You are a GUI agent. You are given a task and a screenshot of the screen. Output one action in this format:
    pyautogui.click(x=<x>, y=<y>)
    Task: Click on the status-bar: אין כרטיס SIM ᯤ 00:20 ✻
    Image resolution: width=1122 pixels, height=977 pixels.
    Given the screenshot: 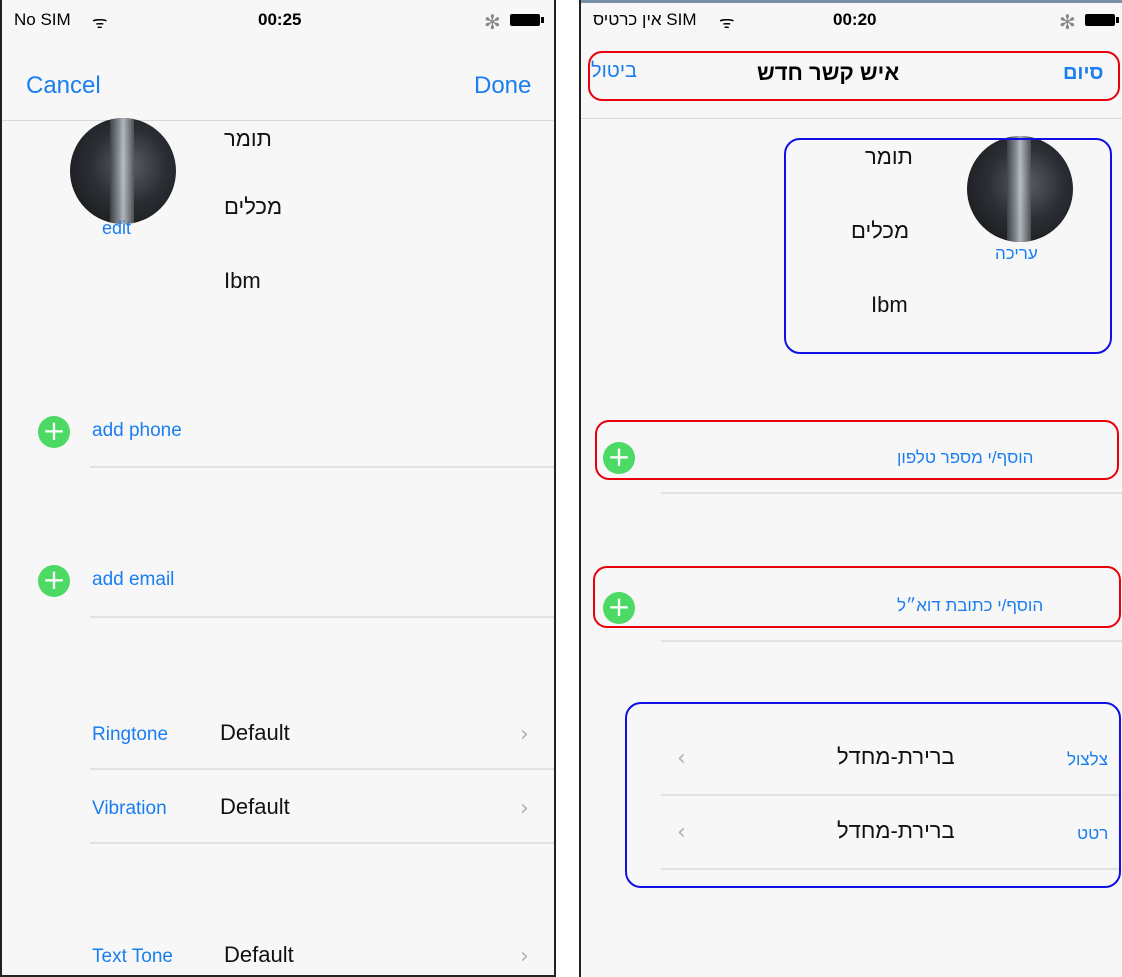 What is the action you would take?
    pyautogui.click(x=851, y=20)
    